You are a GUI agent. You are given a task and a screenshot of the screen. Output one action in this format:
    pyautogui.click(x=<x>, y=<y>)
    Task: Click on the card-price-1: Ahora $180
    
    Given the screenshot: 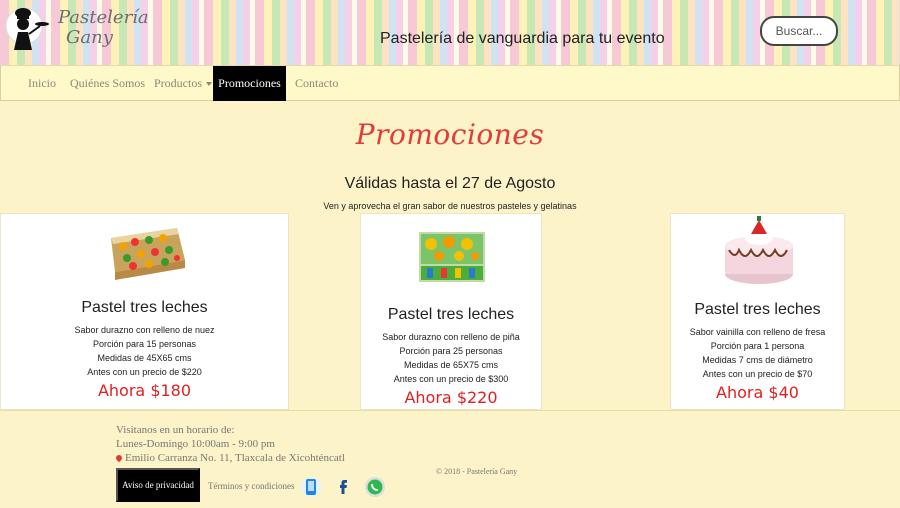 What is the action you would take?
    pyautogui.click(x=144, y=390)
    